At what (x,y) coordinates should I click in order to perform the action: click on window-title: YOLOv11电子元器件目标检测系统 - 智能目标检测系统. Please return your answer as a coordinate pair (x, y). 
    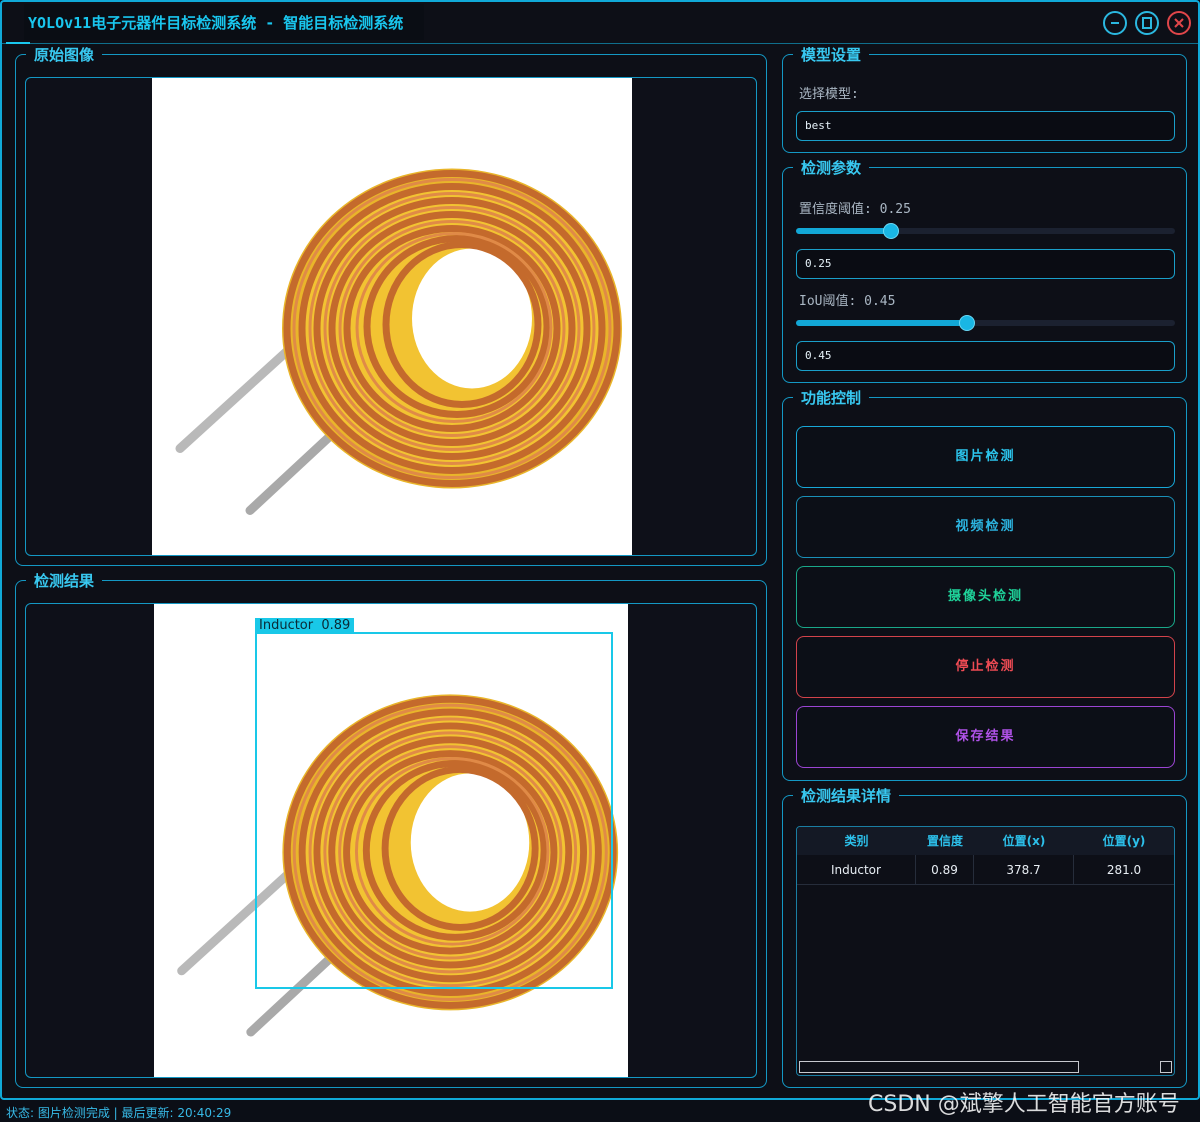
    Looking at the image, I should click on (224, 22).